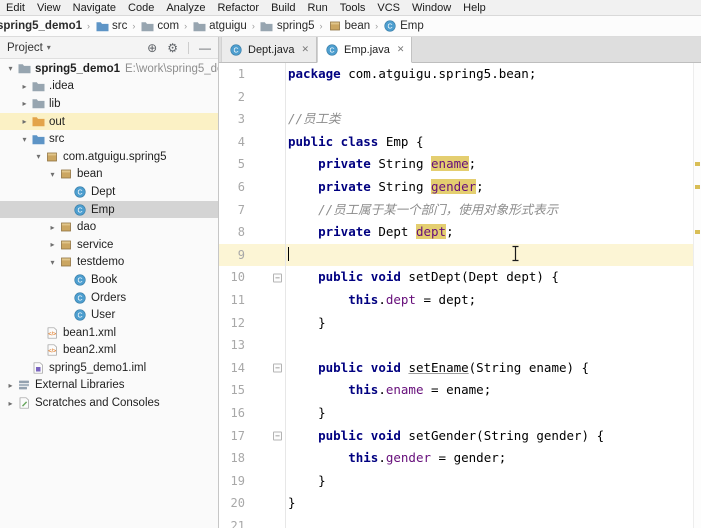 The height and width of the screenshot is (528, 701). What do you see at coordinates (109, 245) in the screenshot?
I see `tree-item-service: ▸ service` at bounding box center [109, 245].